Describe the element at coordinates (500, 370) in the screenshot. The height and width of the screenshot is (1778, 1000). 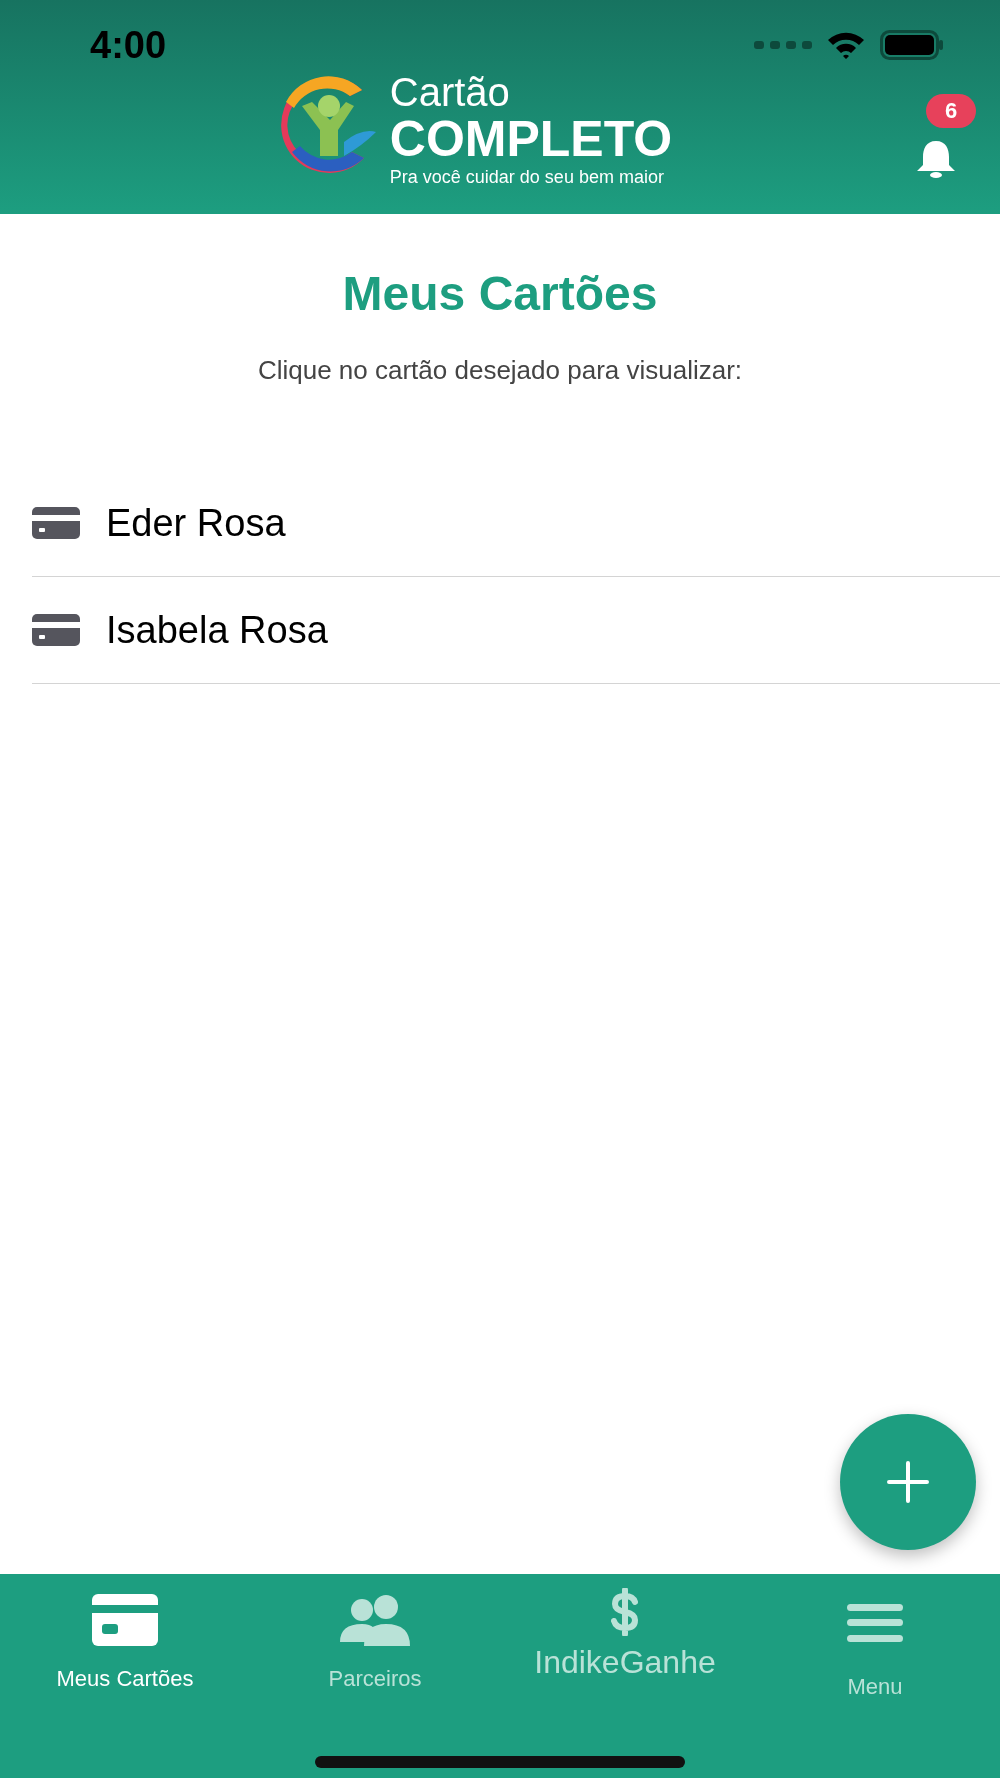
I see `page-subtitle: Clique no cartão desejado para visualizar:` at that location.